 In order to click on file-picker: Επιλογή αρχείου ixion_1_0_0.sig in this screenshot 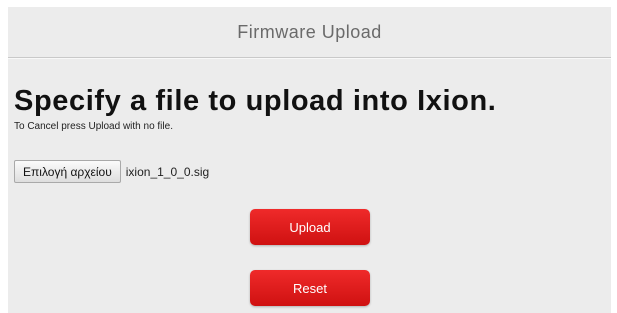, I will do `click(111, 171)`.